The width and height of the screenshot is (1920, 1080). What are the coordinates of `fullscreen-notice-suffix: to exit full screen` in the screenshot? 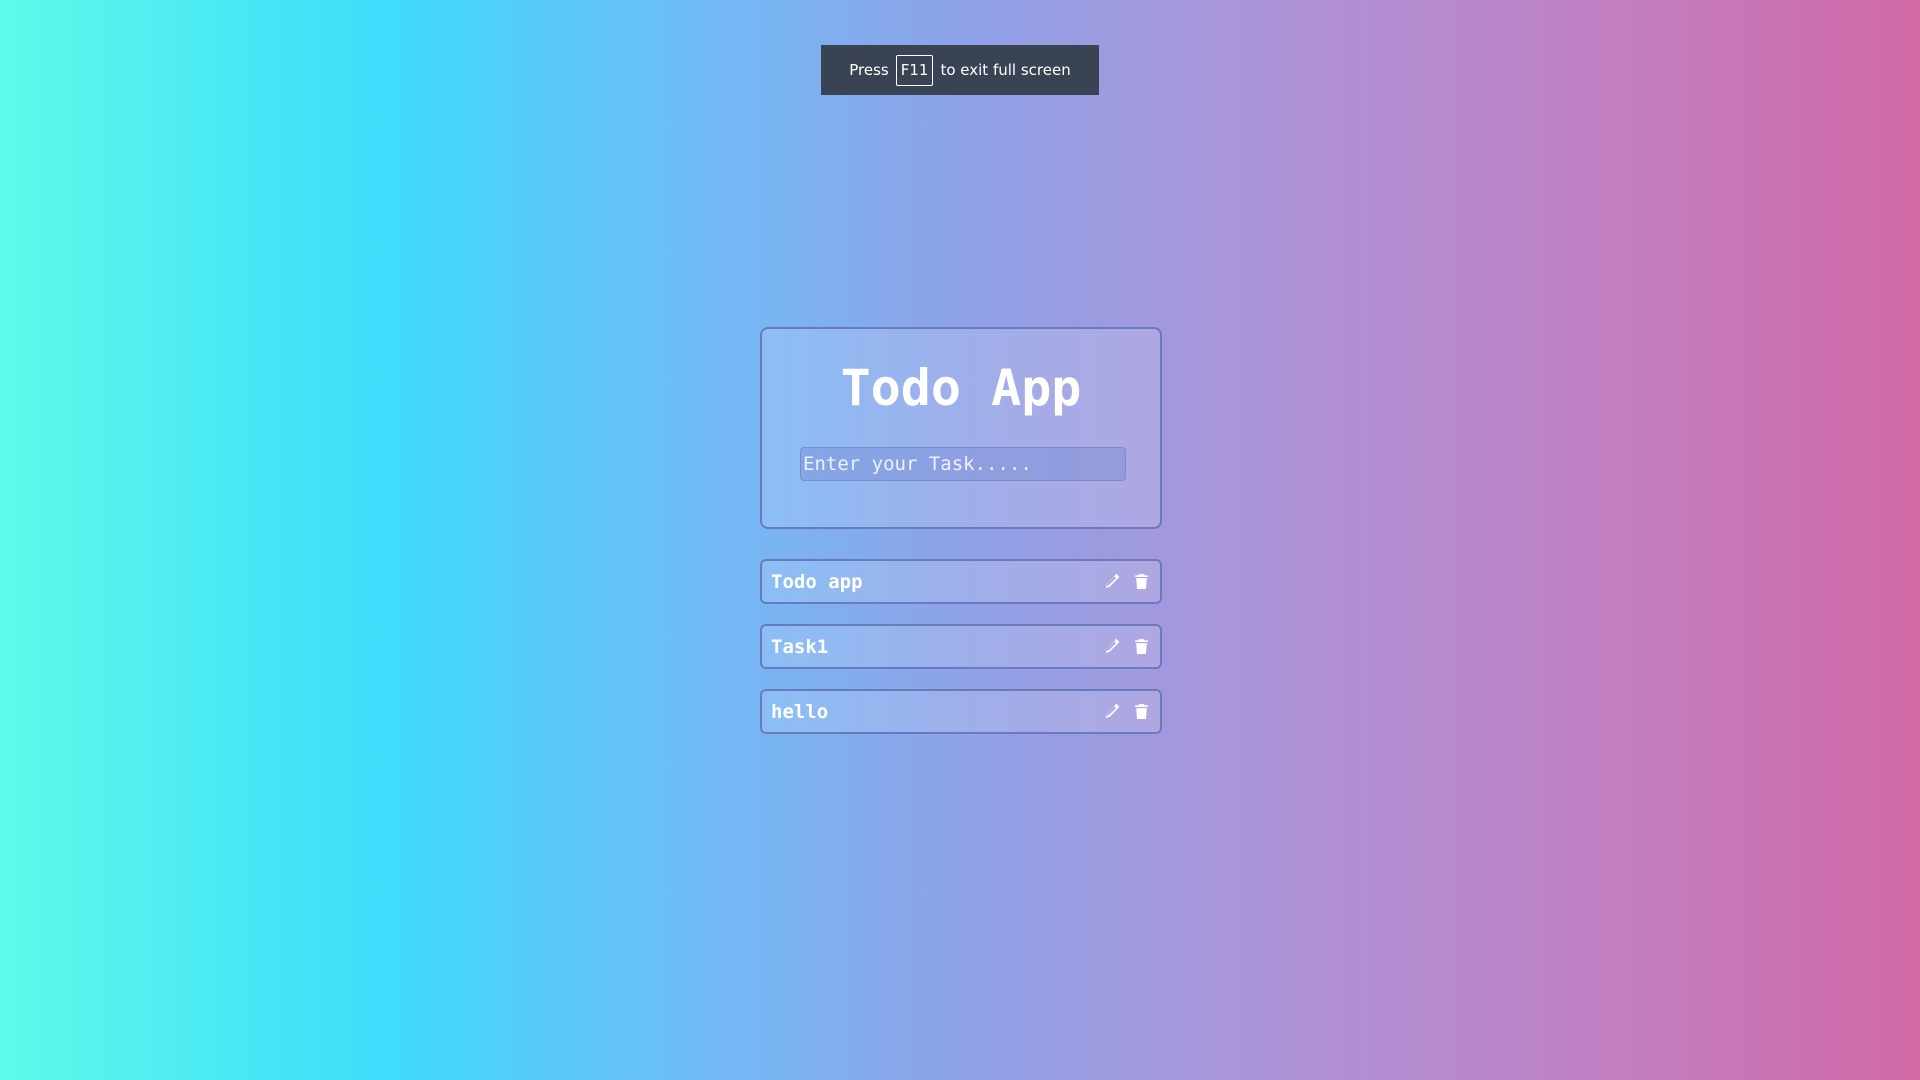 It's located at (1005, 70).